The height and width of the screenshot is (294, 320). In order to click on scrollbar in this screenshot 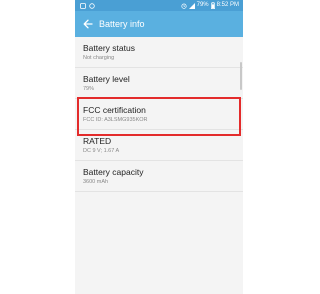, I will do `click(241, 76)`.